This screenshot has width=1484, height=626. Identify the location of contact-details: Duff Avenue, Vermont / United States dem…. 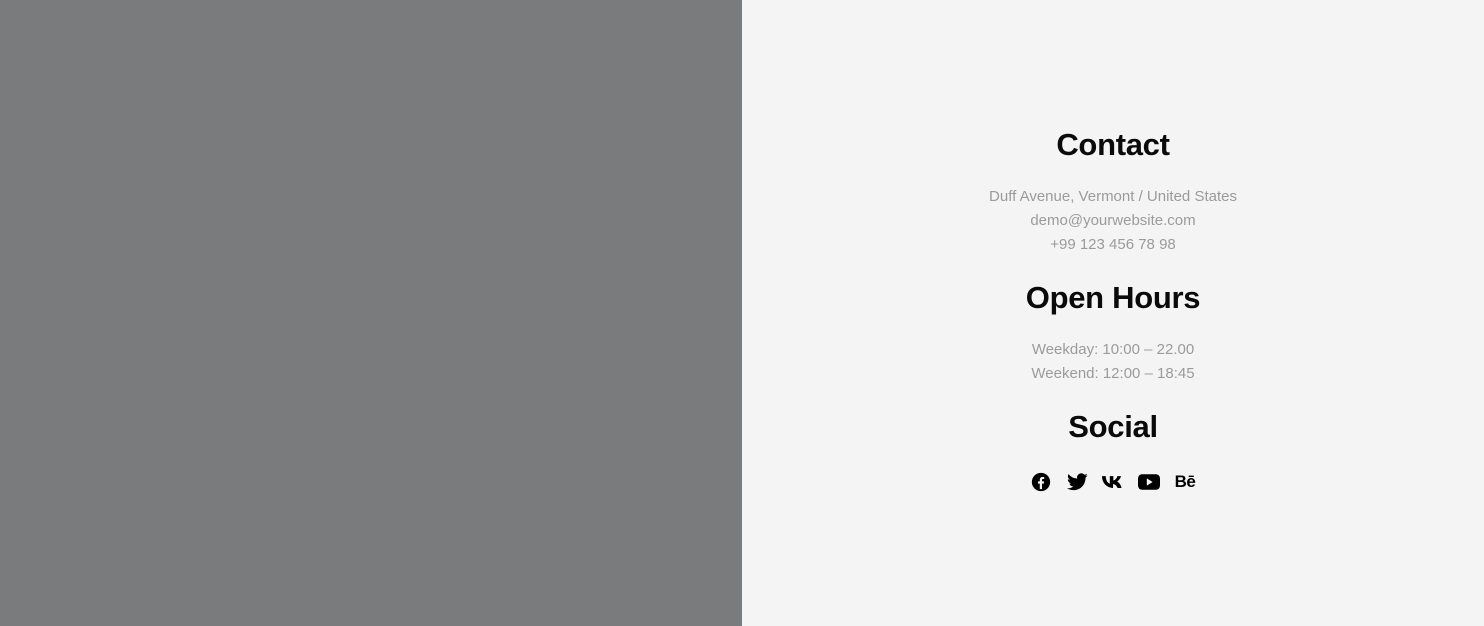
(1113, 221).